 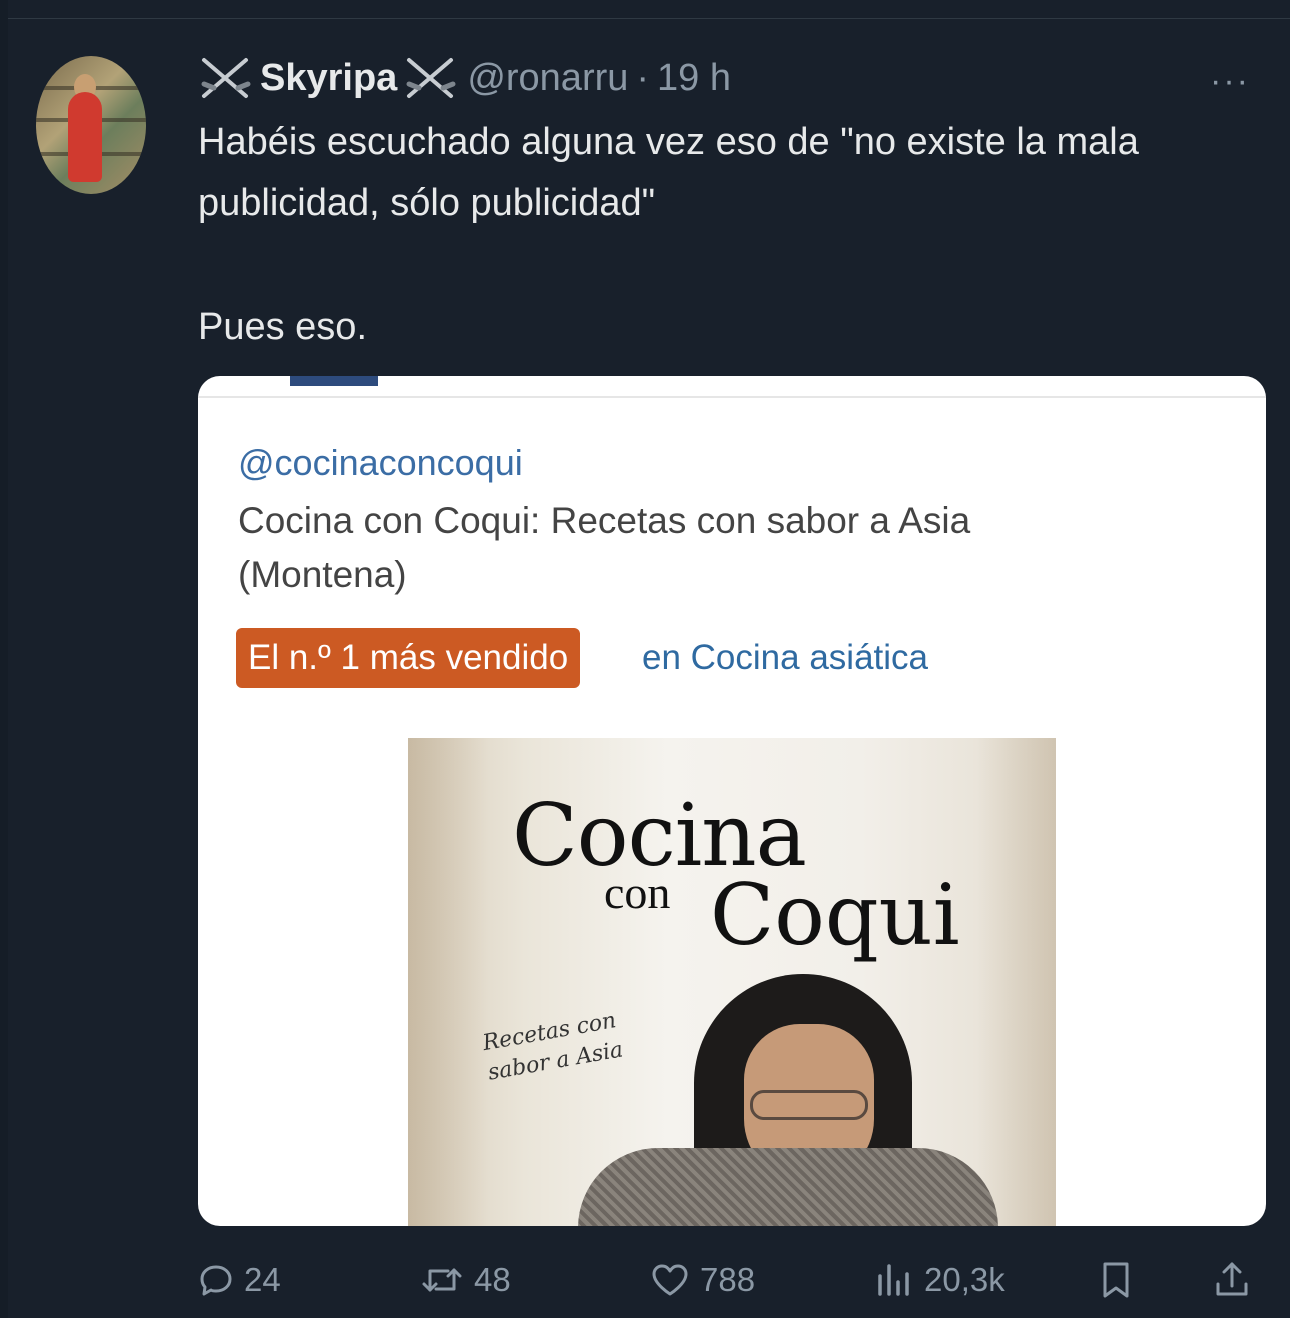 What do you see at coordinates (464, 78) in the screenshot?
I see `tweet-header: Skyripa @ronarru · 19 h` at bounding box center [464, 78].